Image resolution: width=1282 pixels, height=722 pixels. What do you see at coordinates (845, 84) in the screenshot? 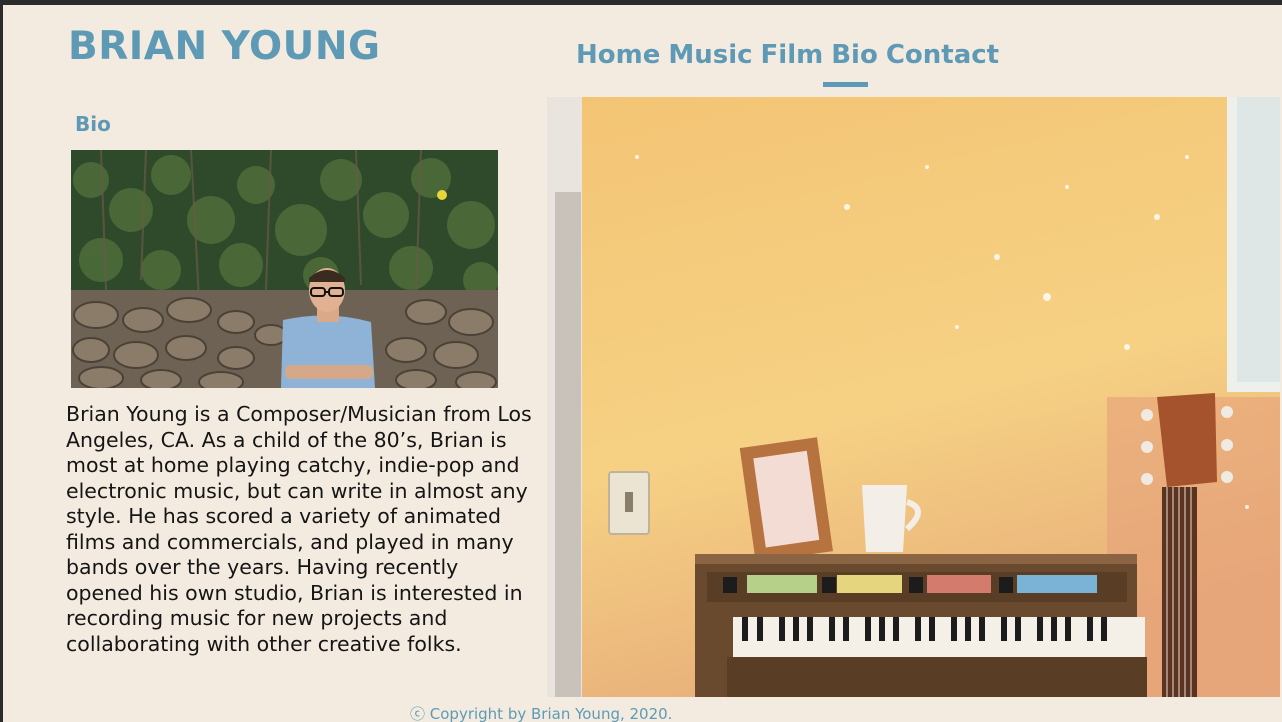
I see `active-nav-indicator` at bounding box center [845, 84].